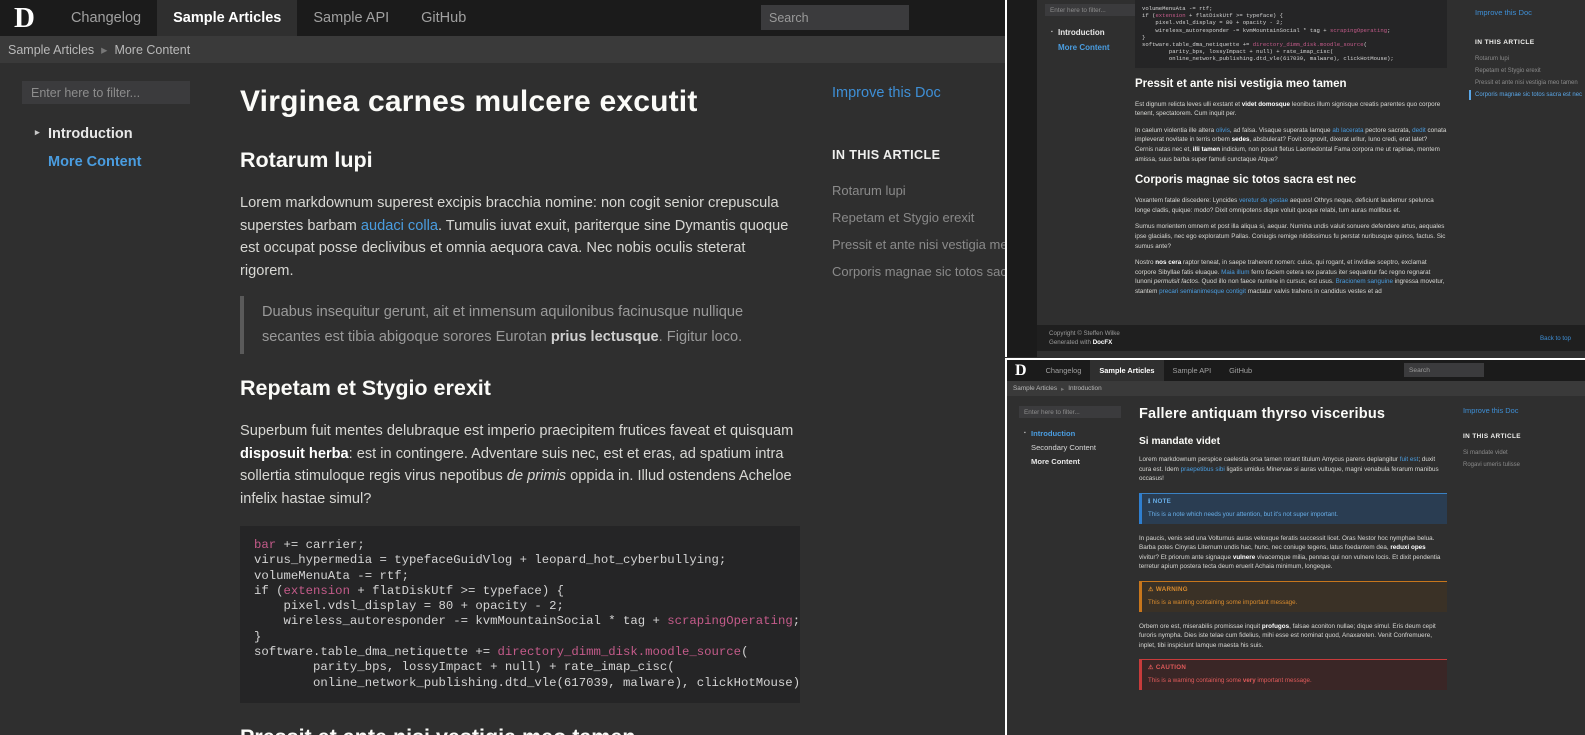 Image resolution: width=1585 pixels, height=735 pixels. What do you see at coordinates (1195, 680) in the screenshot?
I see `text: This is a warning containing some` at bounding box center [1195, 680].